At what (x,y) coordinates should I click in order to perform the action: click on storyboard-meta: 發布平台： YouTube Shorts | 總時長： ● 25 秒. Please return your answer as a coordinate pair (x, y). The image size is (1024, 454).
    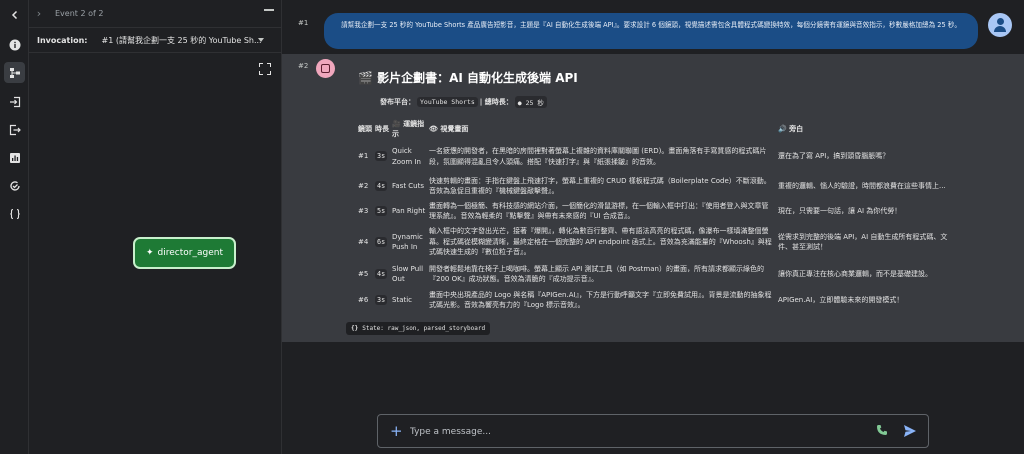
    Looking at the image, I should click on (464, 102).